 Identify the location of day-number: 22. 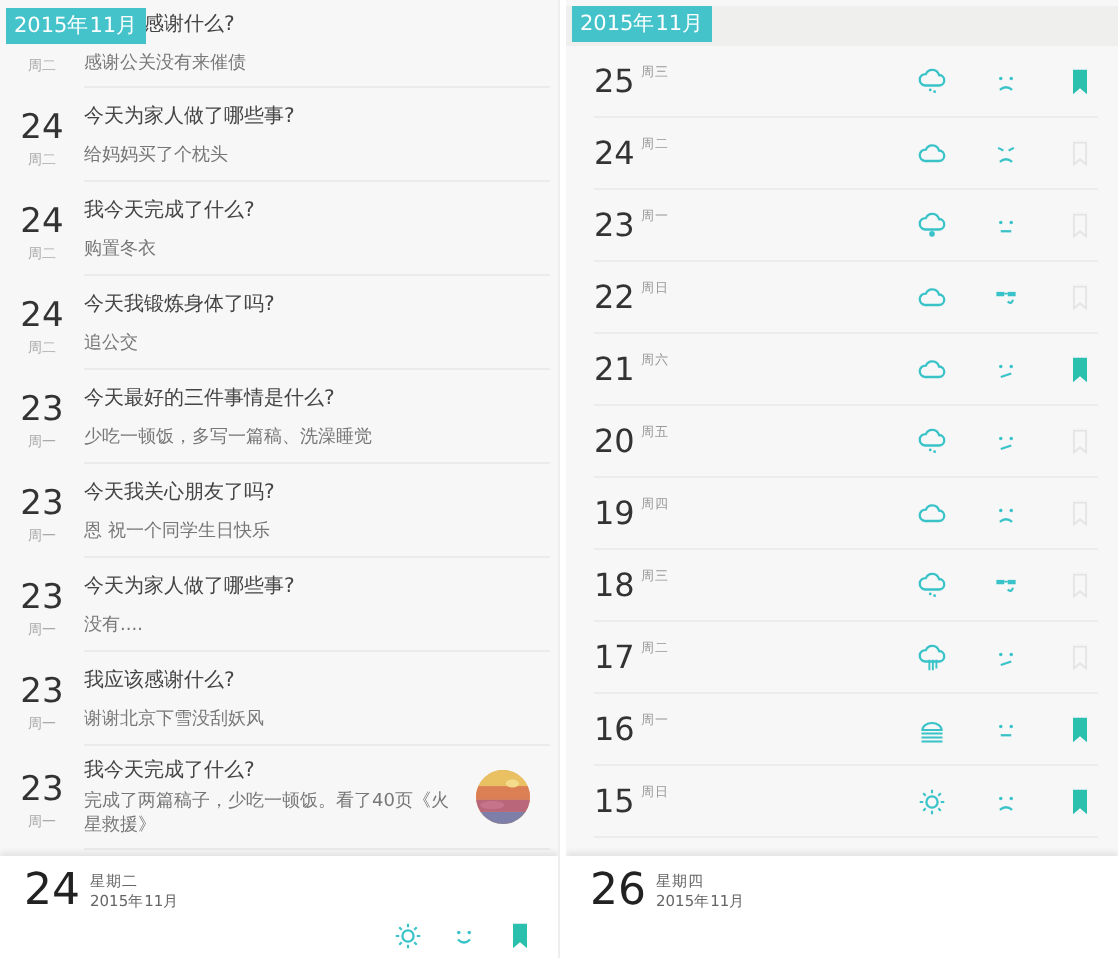
(614, 297).